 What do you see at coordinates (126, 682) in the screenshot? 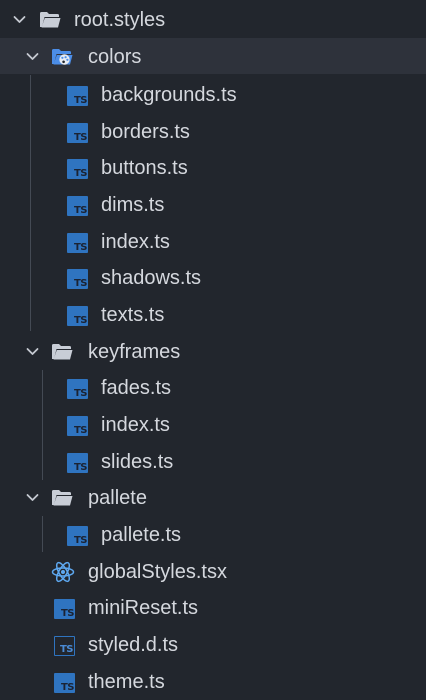
I see `file-label: theme.ts` at bounding box center [126, 682].